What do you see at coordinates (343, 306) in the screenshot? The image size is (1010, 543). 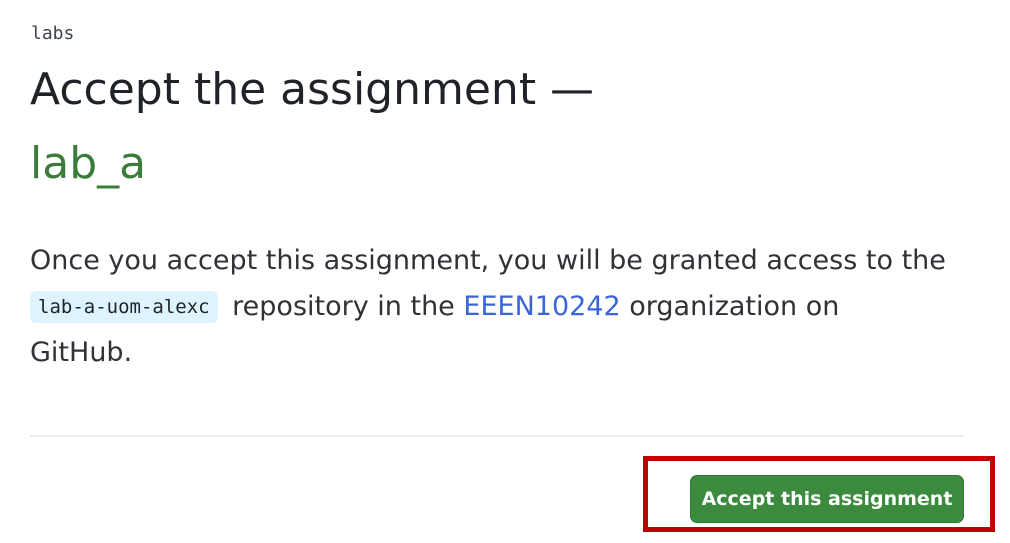 I see `description-middle: repository in the` at bounding box center [343, 306].